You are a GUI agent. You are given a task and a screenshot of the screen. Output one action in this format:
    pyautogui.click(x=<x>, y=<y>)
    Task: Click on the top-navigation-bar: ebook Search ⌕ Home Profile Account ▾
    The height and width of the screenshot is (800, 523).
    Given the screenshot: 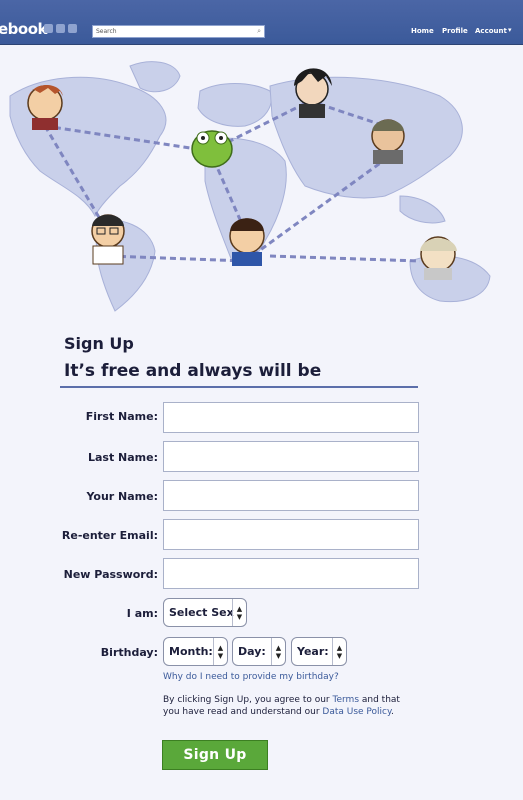 What is the action you would take?
    pyautogui.click(x=261, y=22)
    